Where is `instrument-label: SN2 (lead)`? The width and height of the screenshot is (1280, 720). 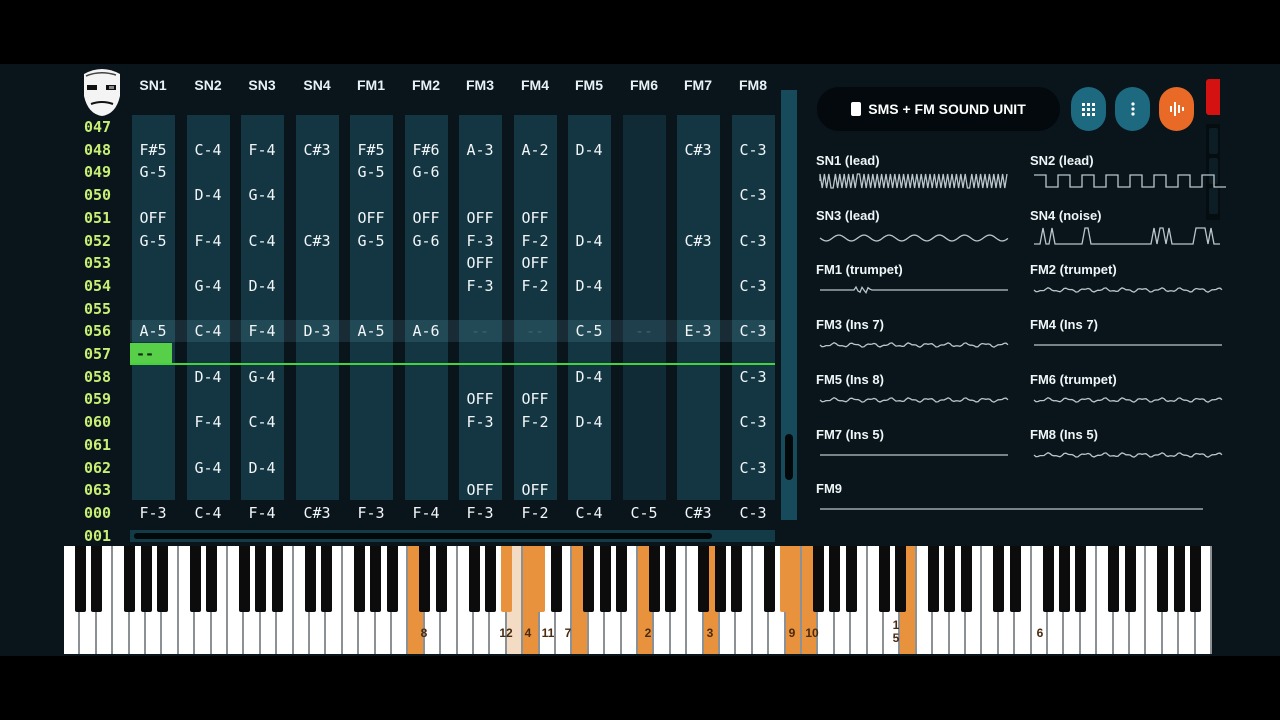 instrument-label: SN2 (lead) is located at coordinates (1062, 160).